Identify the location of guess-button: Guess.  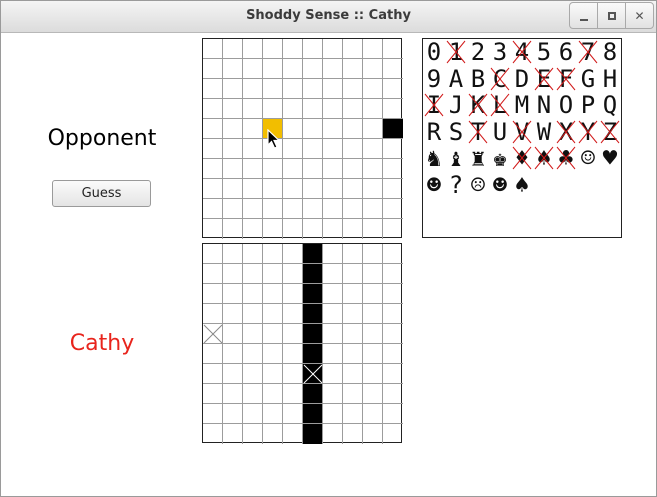
(101, 193).